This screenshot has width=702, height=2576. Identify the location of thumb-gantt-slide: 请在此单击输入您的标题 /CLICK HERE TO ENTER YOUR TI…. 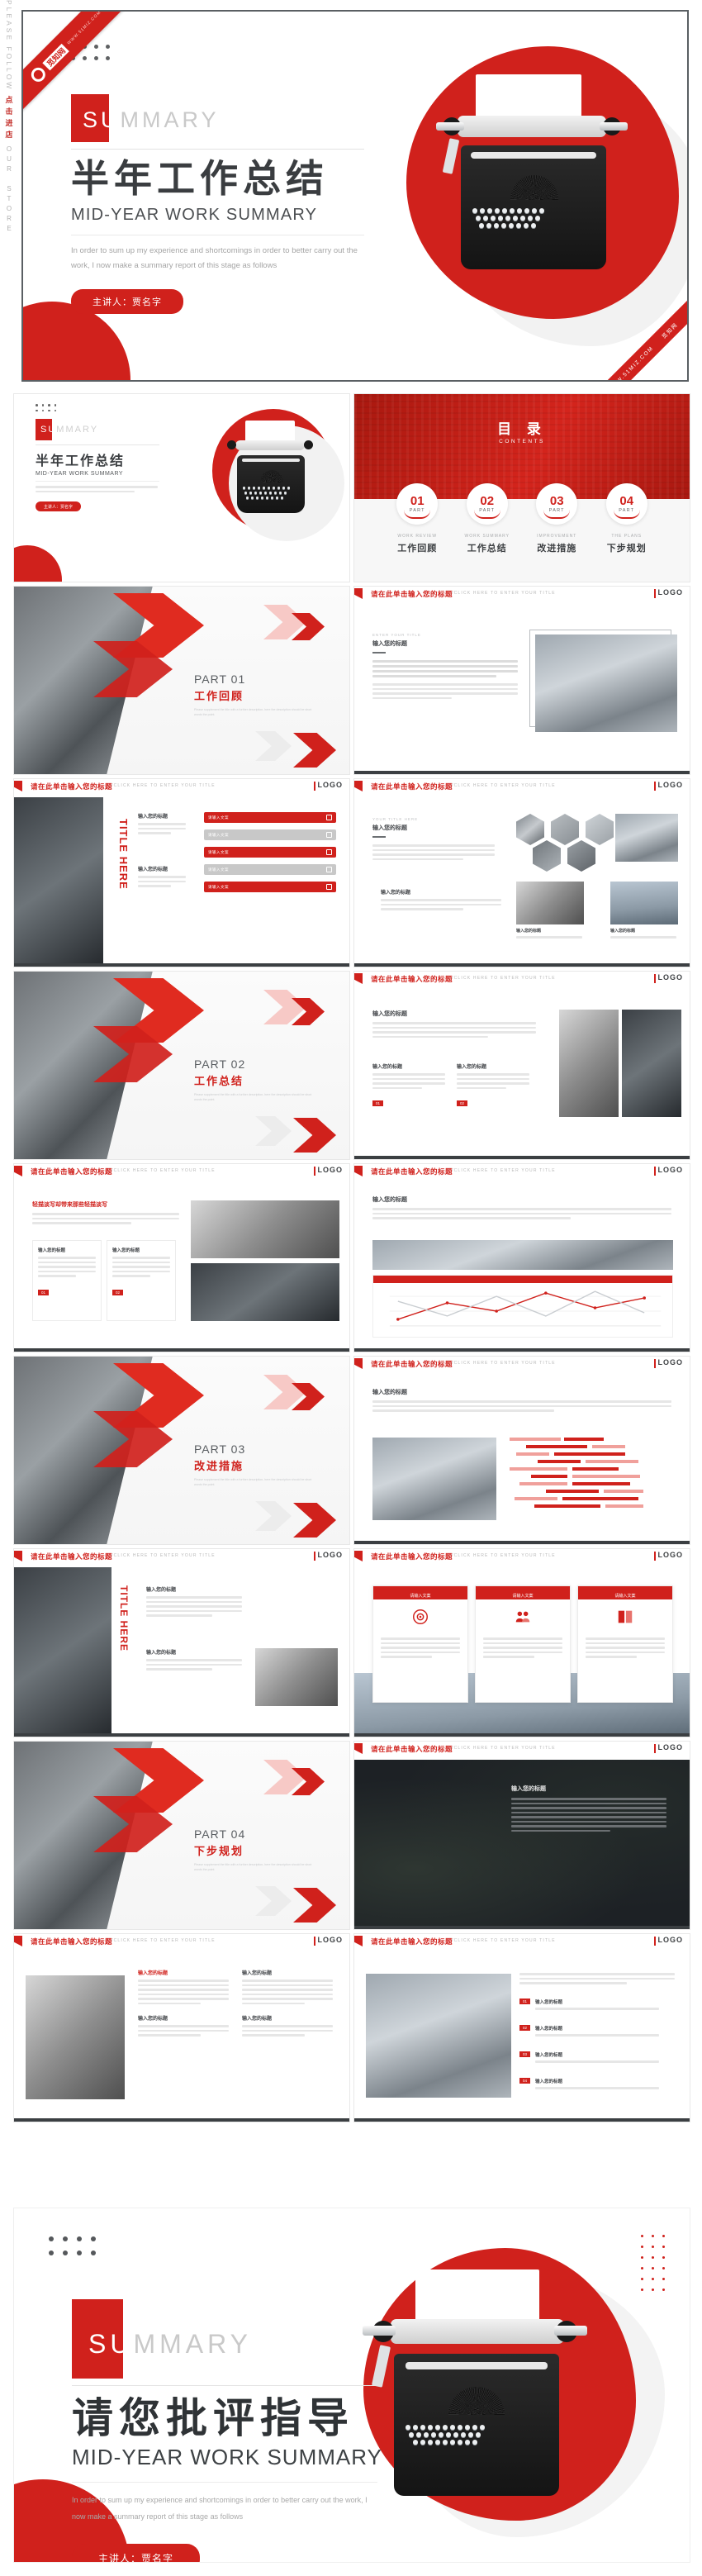
(521, 1450).